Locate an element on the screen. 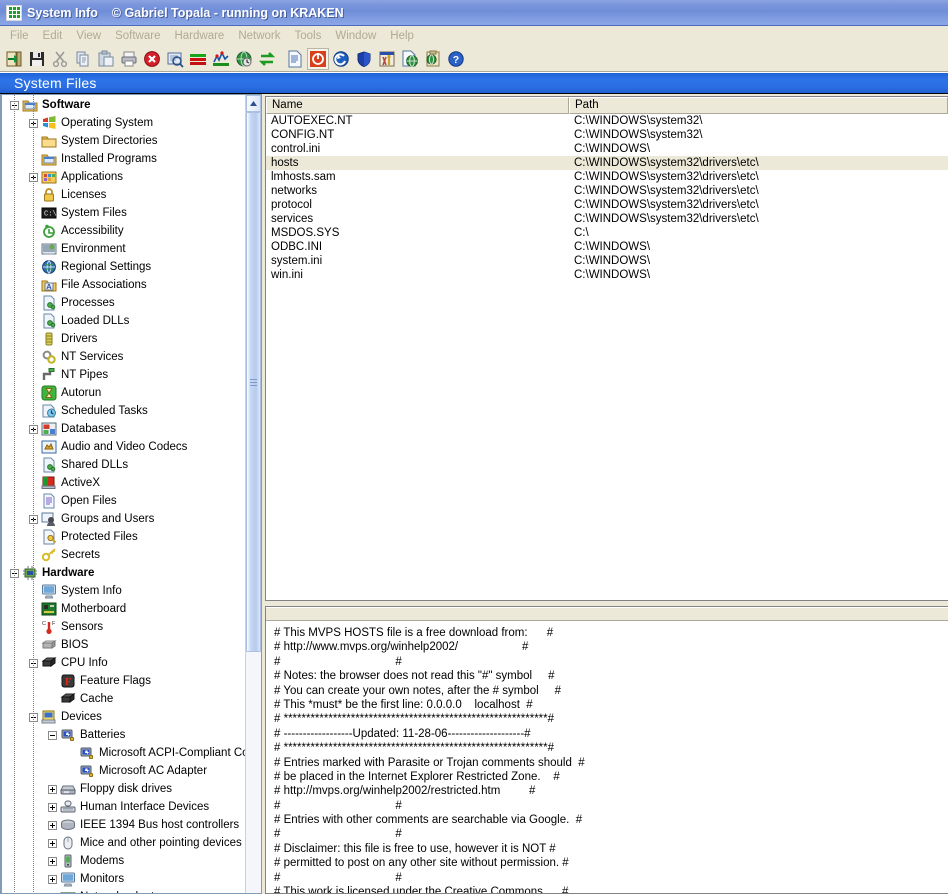 Image resolution: width=948 pixels, height=894 pixels. exit-icon is located at coordinates (14, 59).